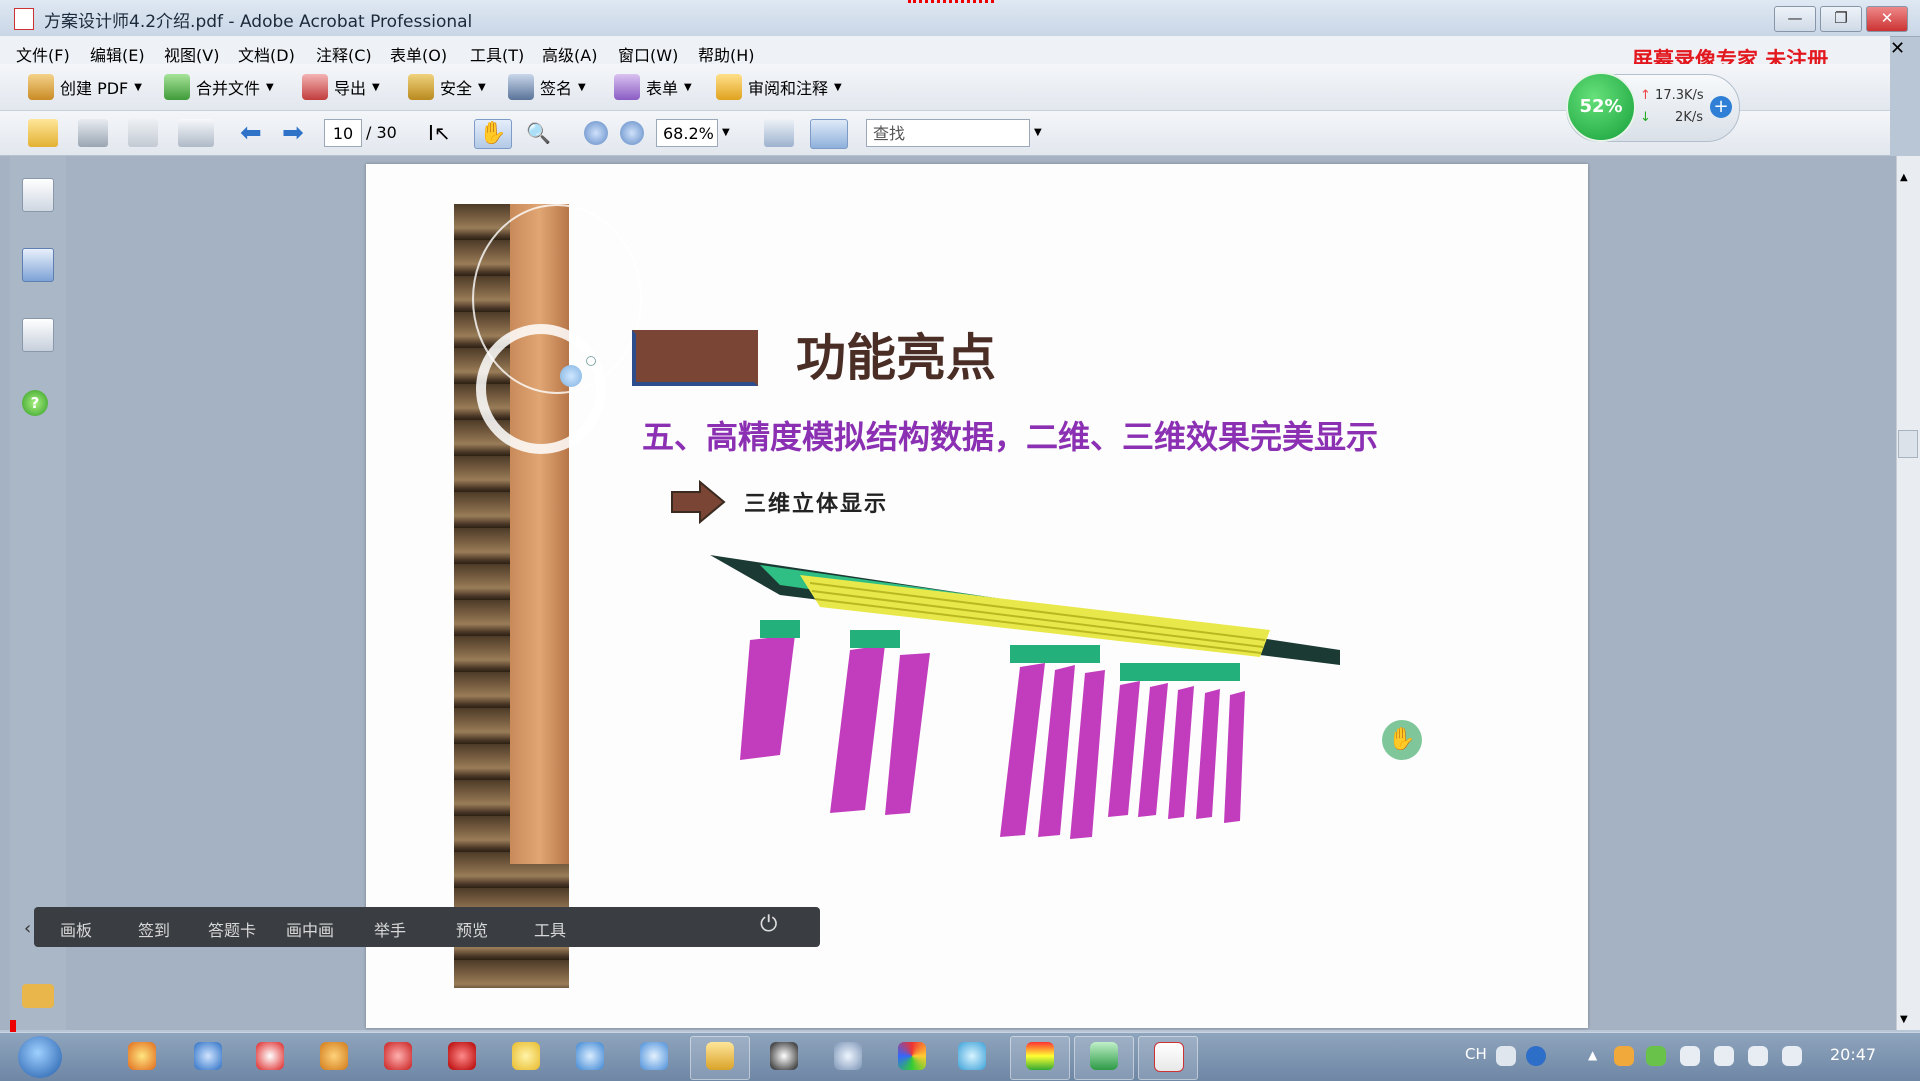 The width and height of the screenshot is (1920, 1081). I want to click on zoom-in-icon, so click(632, 133).